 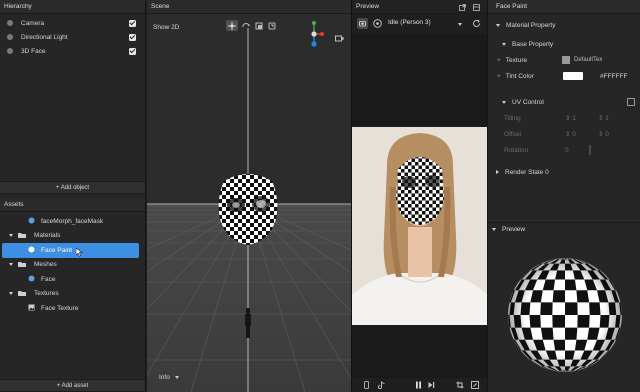 I want to click on asset-item-label: faceMorph_faceMask, so click(x=72, y=221).